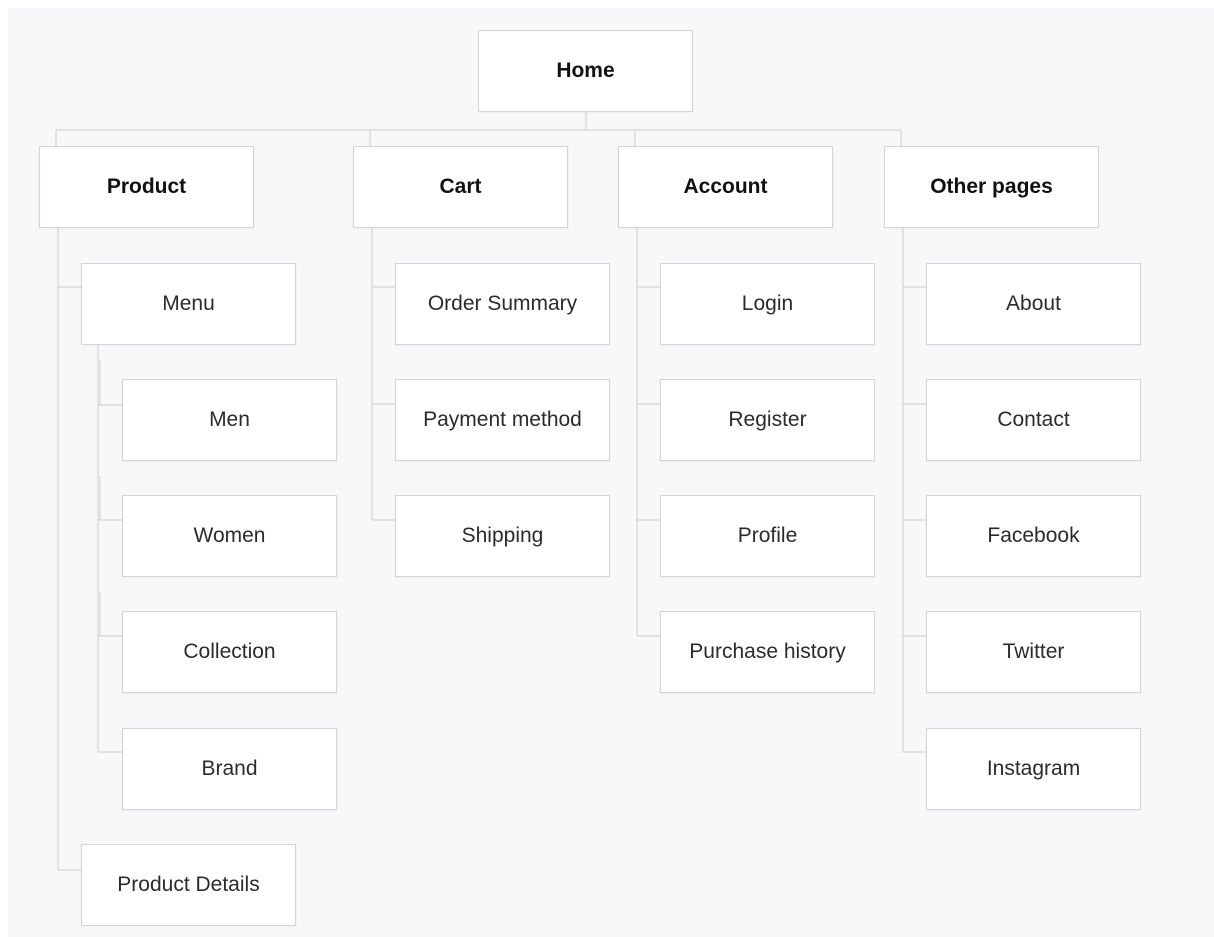 The image size is (1214, 937). I want to click on node-shipping: Shipping, so click(502, 536).